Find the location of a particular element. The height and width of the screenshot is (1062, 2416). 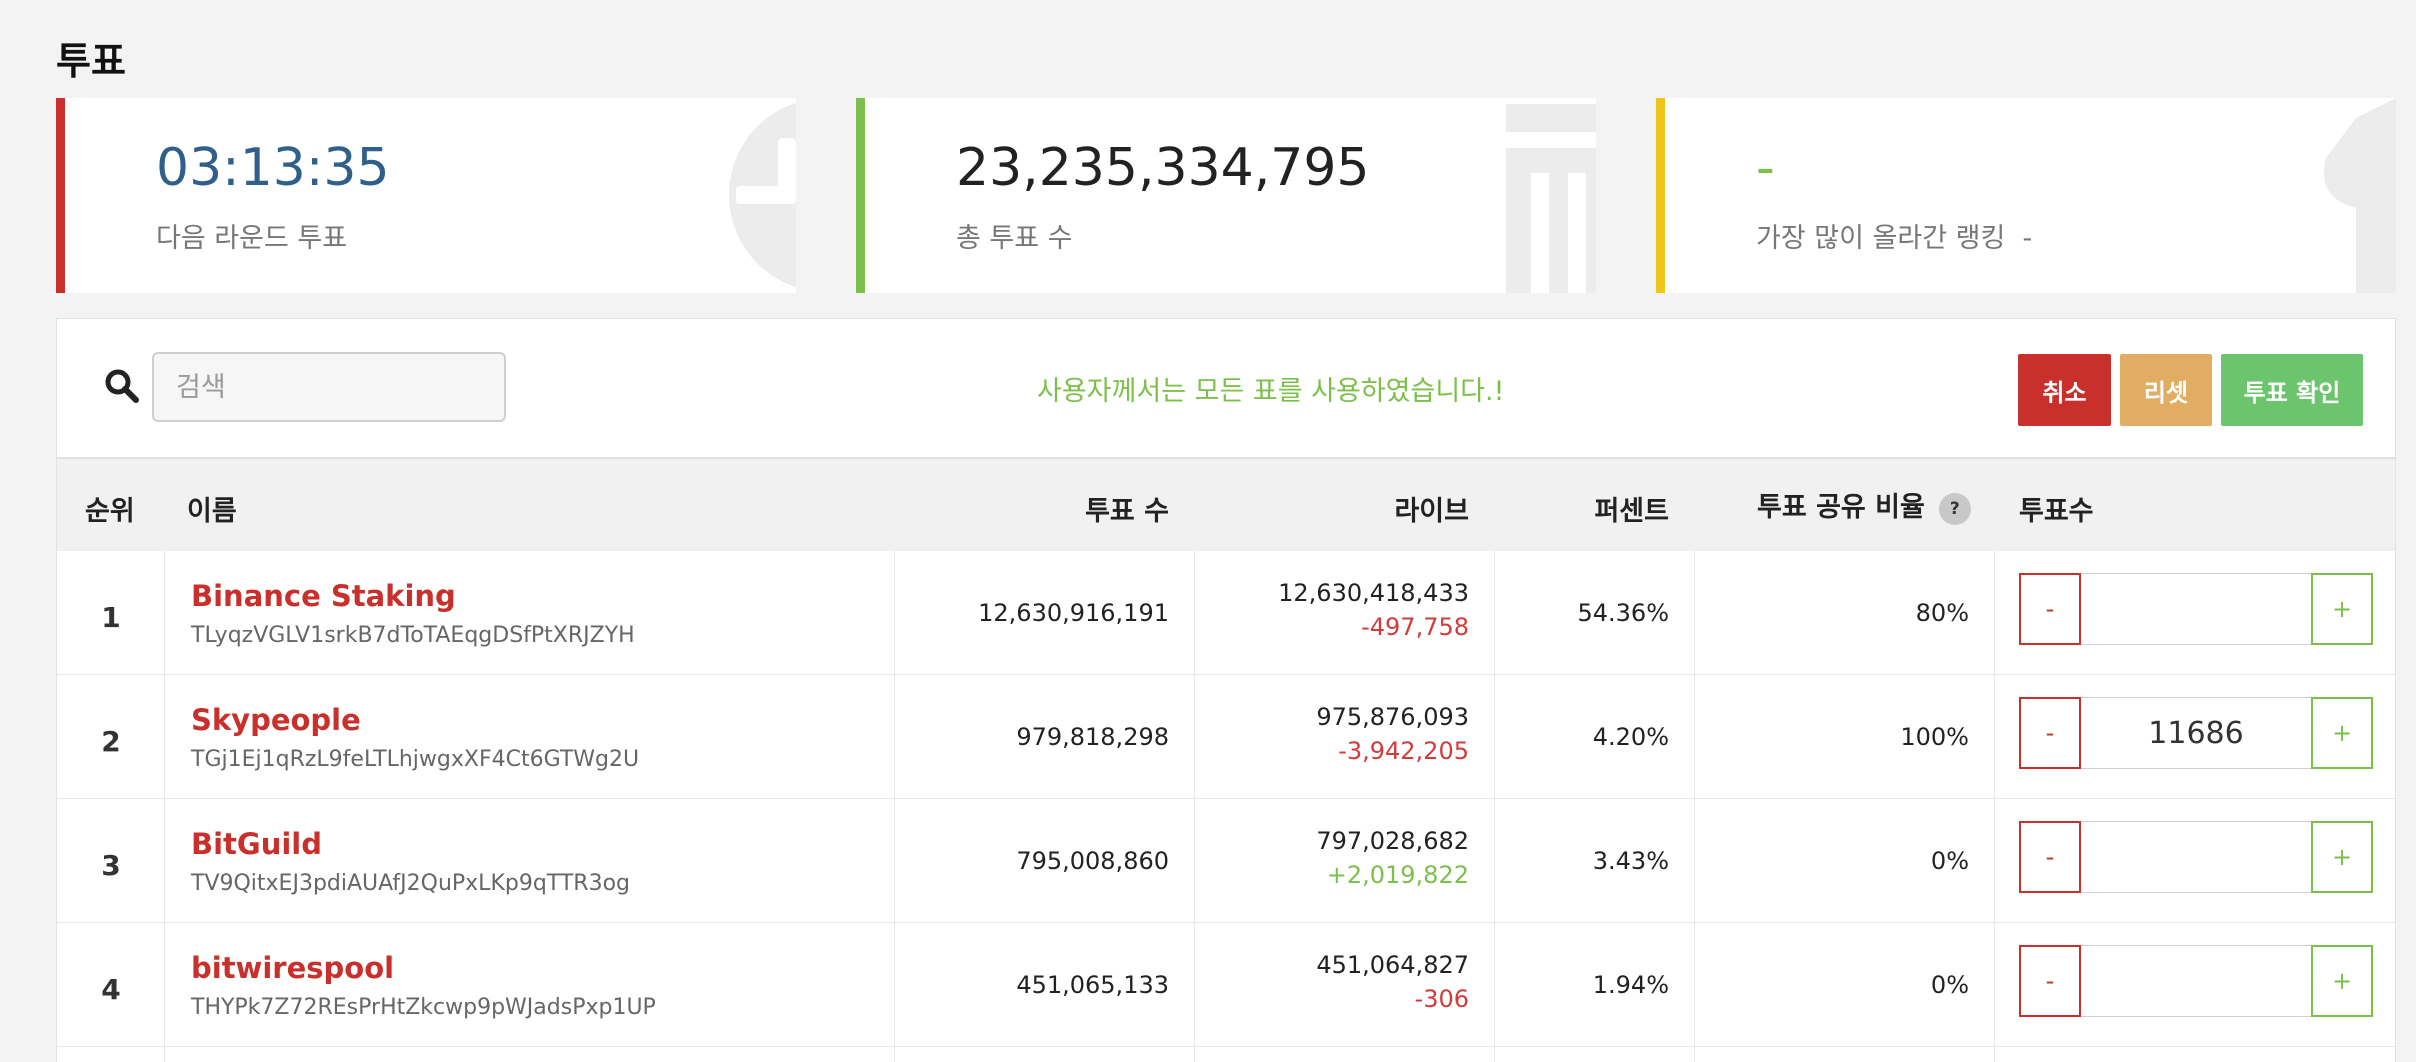

row-name-link: BitGuild is located at coordinates (256, 844).